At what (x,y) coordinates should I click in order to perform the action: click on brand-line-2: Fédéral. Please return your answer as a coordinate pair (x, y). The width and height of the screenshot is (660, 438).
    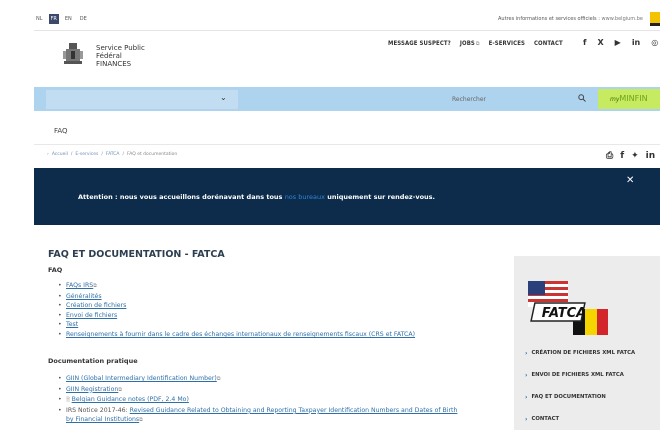
    Looking at the image, I should click on (109, 56).